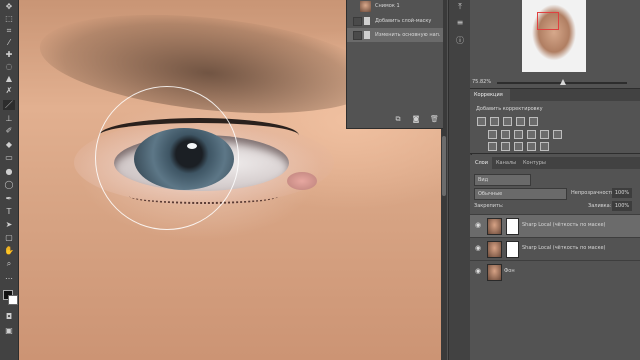 The width and height of the screenshot is (640, 360). I want to click on brush-cursor, so click(167, 158).